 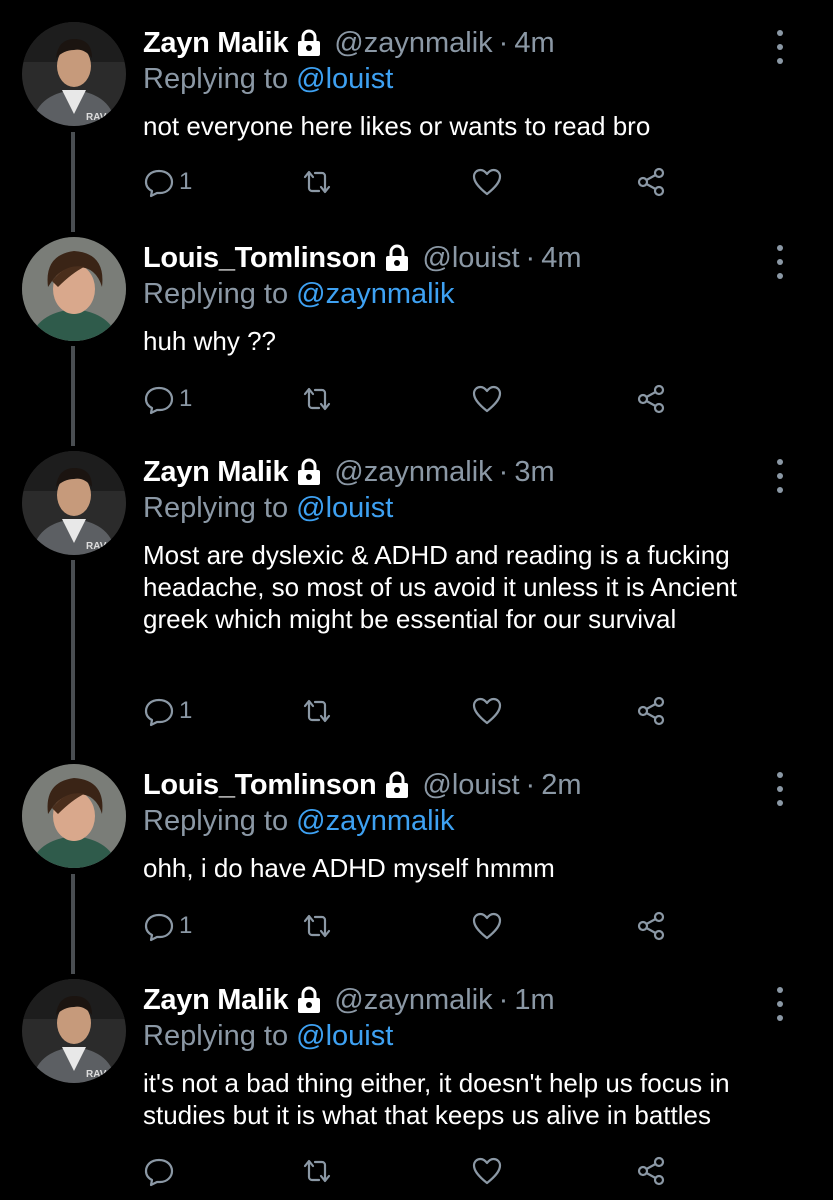 What do you see at coordinates (534, 472) in the screenshot?
I see `tweet-time: 3m` at bounding box center [534, 472].